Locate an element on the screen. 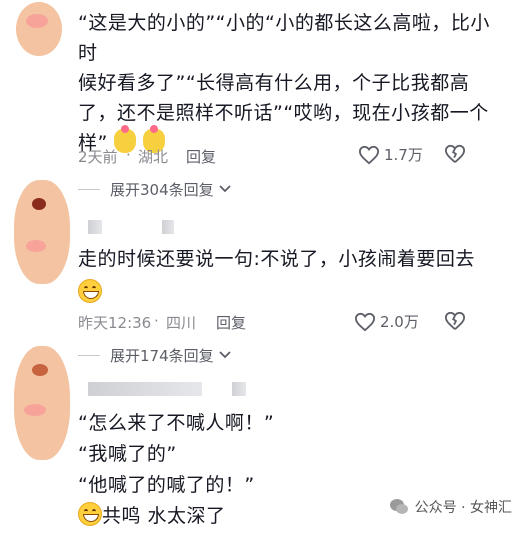  expand-replies: 展开304条回复 is located at coordinates (155, 189).